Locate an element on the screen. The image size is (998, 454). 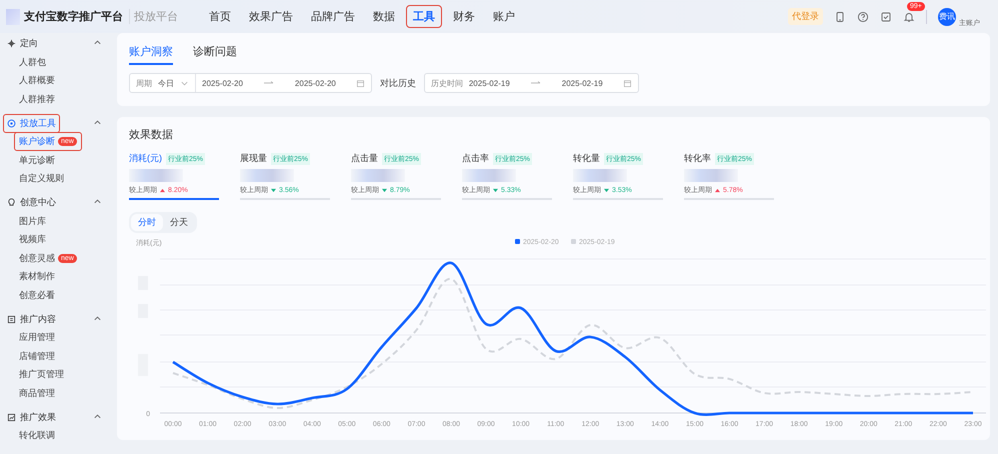
sidebar-item: 自定义规则 is located at coordinates (41, 178).